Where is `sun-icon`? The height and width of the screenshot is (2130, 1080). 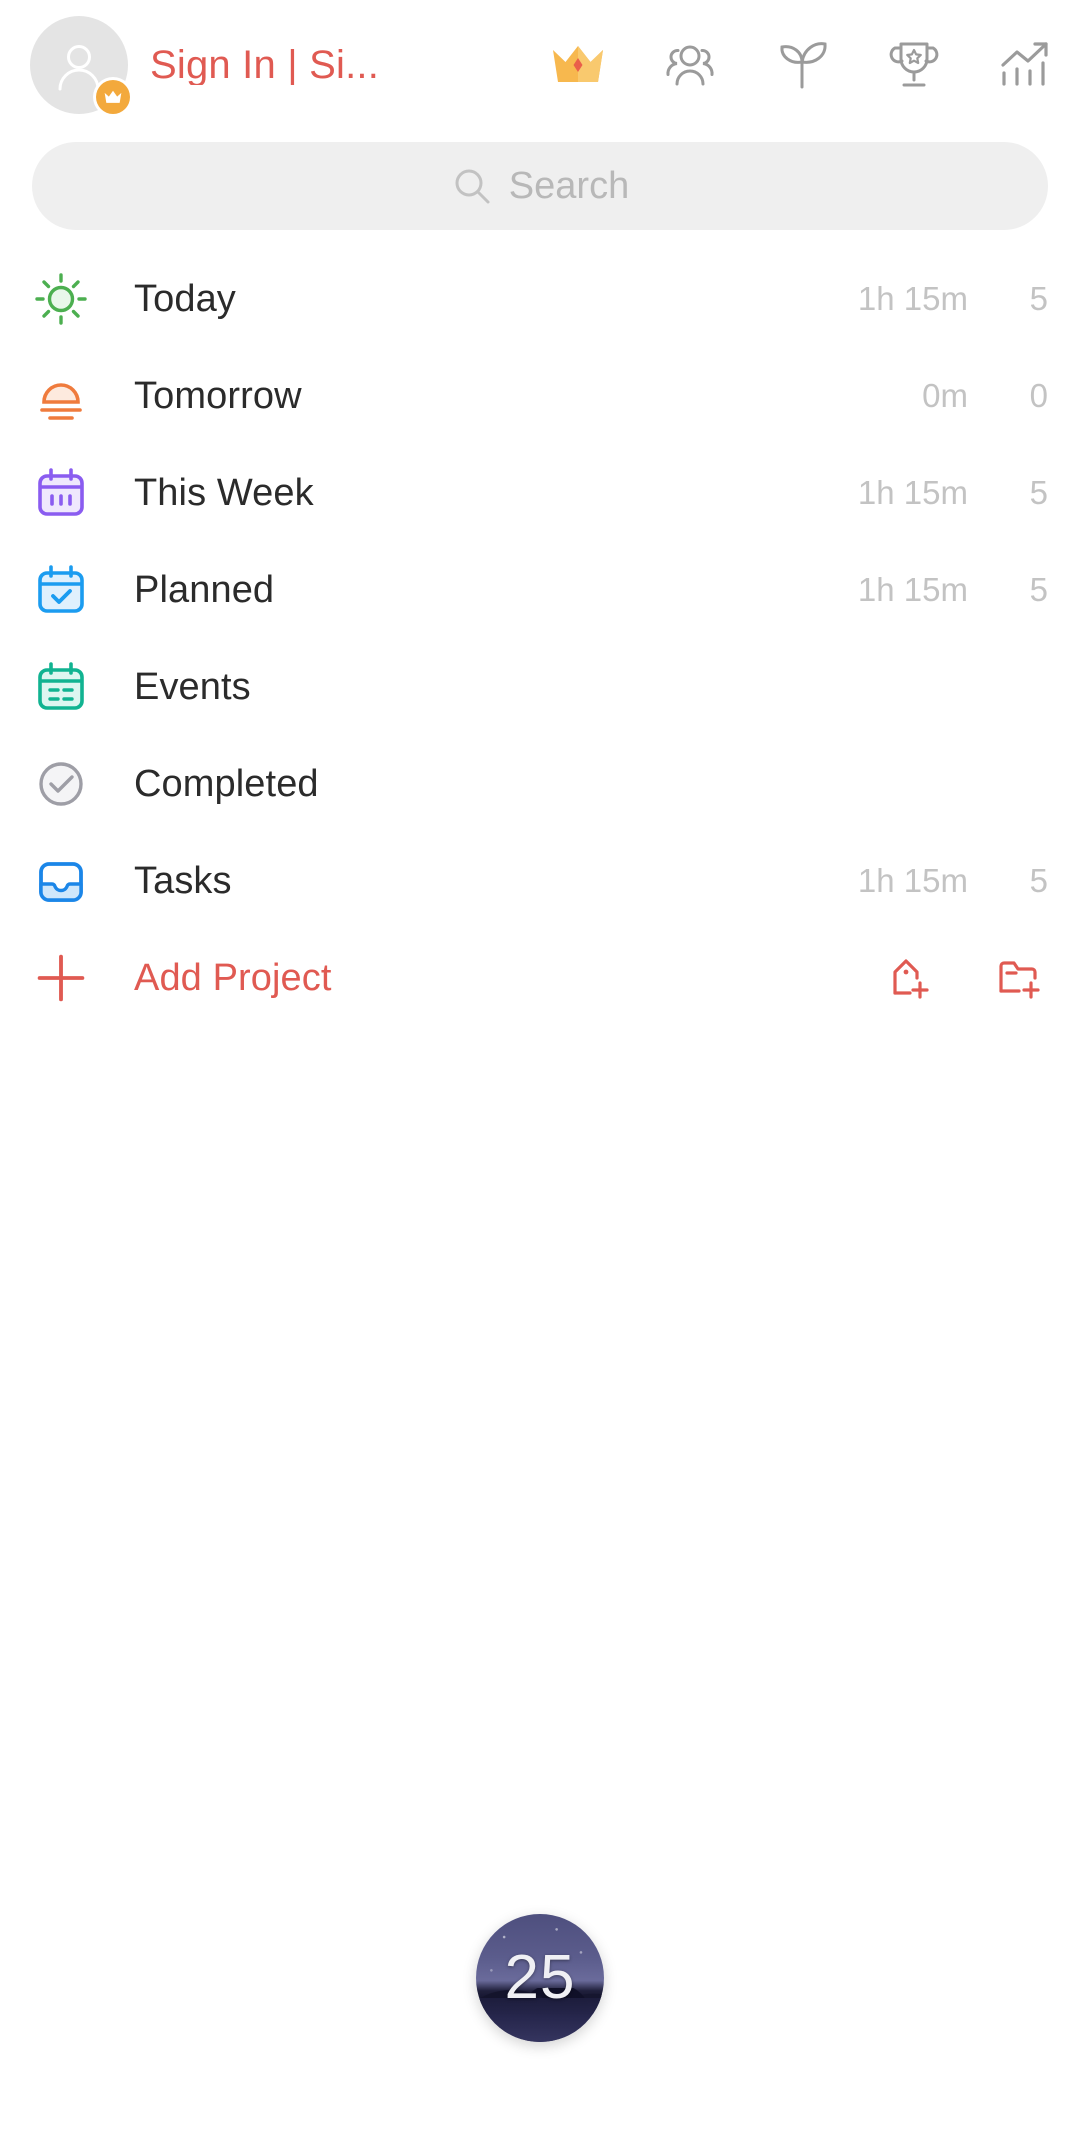 sun-icon is located at coordinates (61, 299).